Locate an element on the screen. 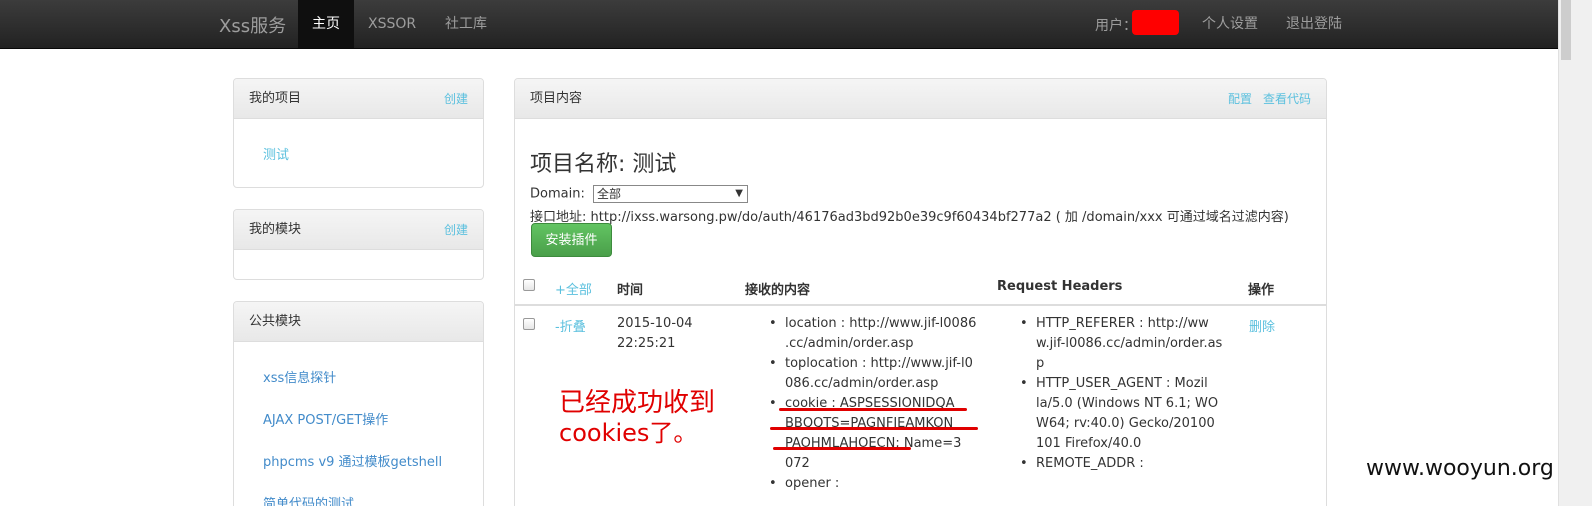 This screenshot has width=1592, height=506. row-datetime: 2015-10-04 22:25:21 is located at coordinates (655, 334).